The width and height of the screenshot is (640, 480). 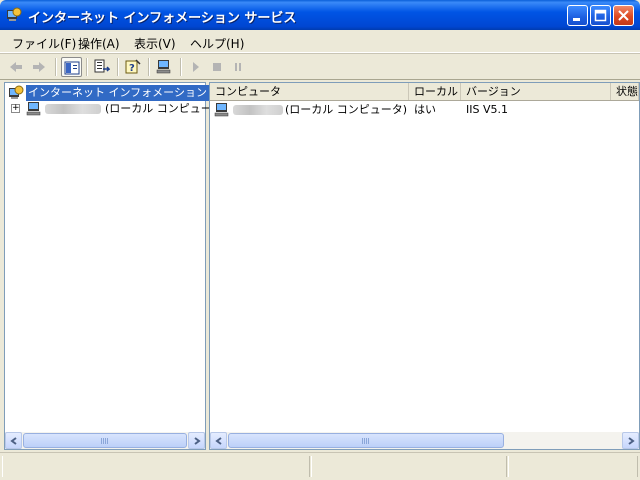 I want to click on forward-button, so click(x=39, y=67).